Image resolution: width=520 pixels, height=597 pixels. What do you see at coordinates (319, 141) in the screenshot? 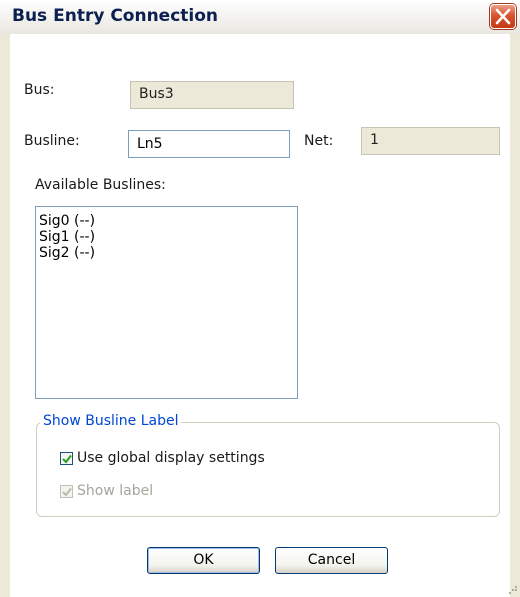
I see `net-label: Net:` at bounding box center [319, 141].